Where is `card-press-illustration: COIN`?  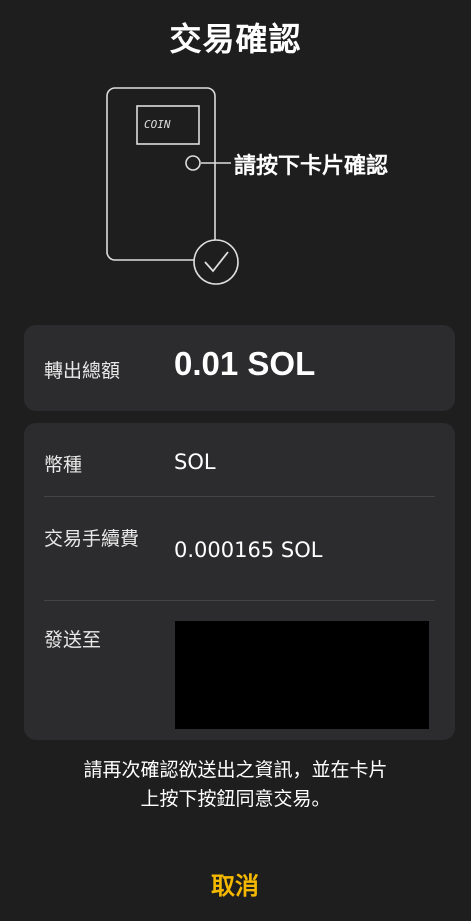
card-press-illustration: COIN is located at coordinates (172, 186).